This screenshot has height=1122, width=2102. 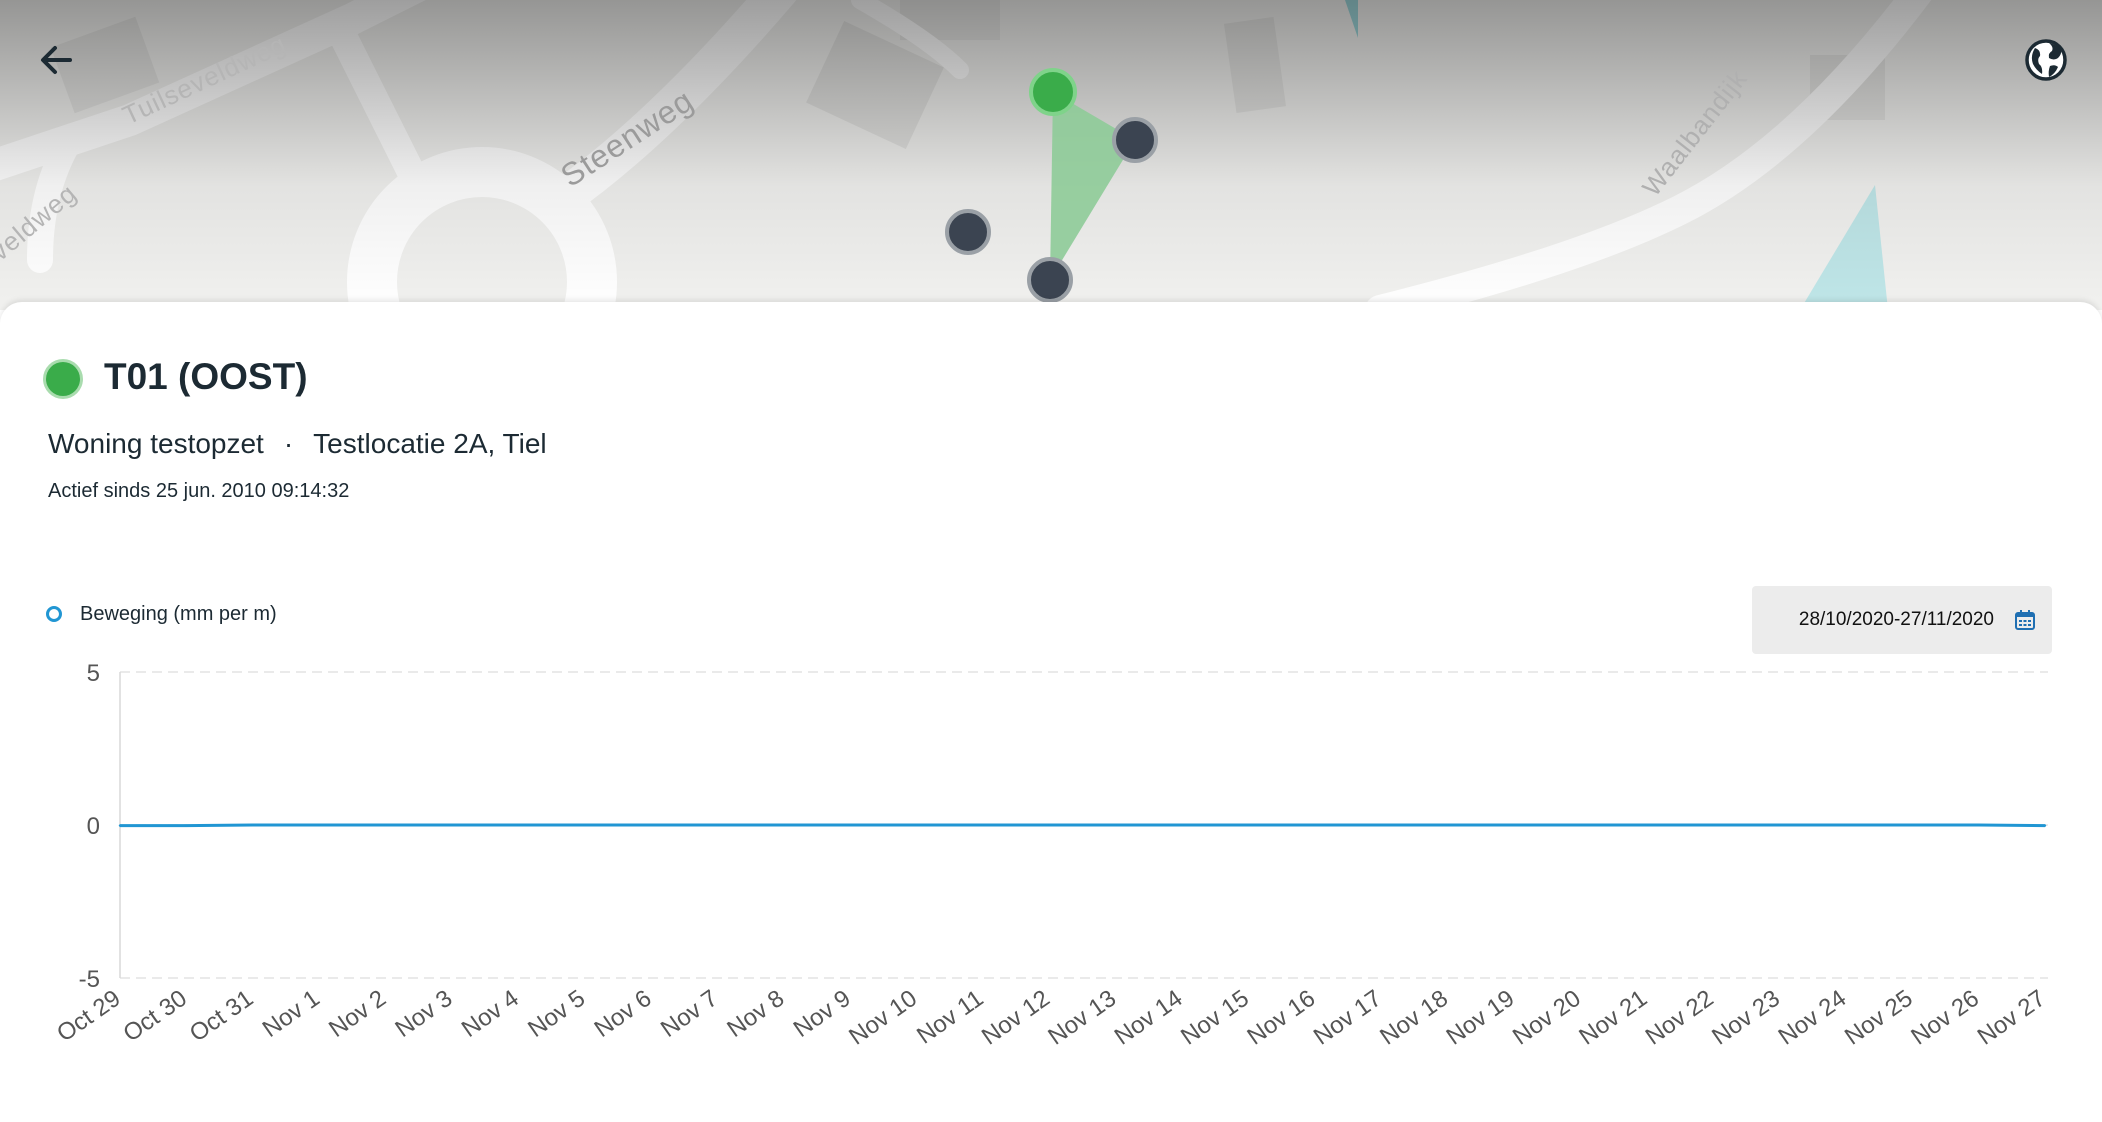 I want to click on globe-icon, so click(x=2046, y=60).